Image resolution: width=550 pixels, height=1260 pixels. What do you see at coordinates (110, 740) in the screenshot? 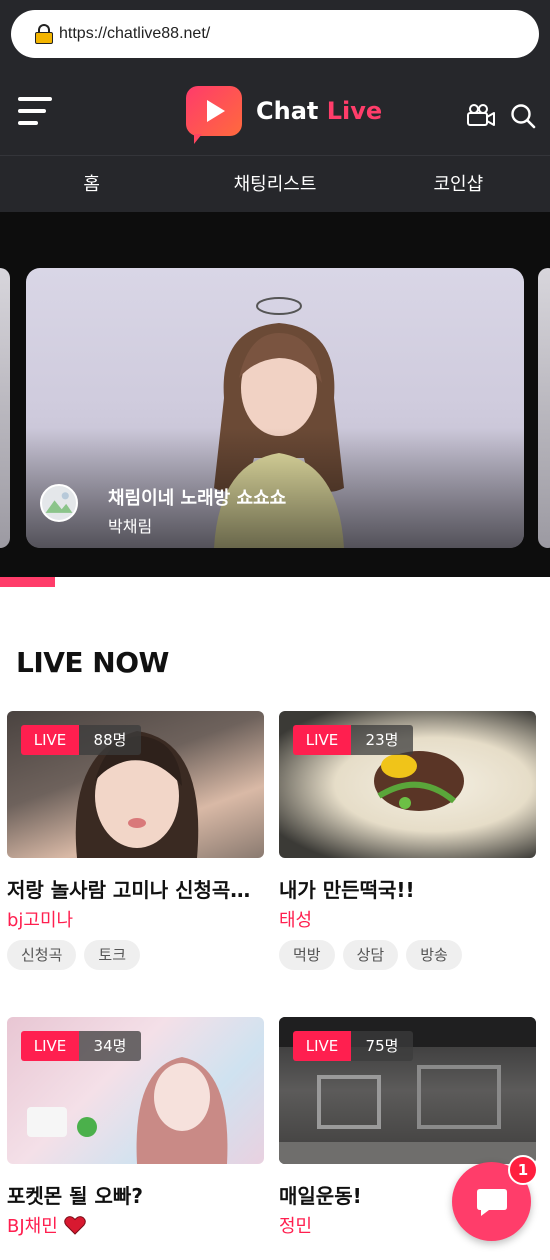
I see `viewer-count: 88명` at bounding box center [110, 740].